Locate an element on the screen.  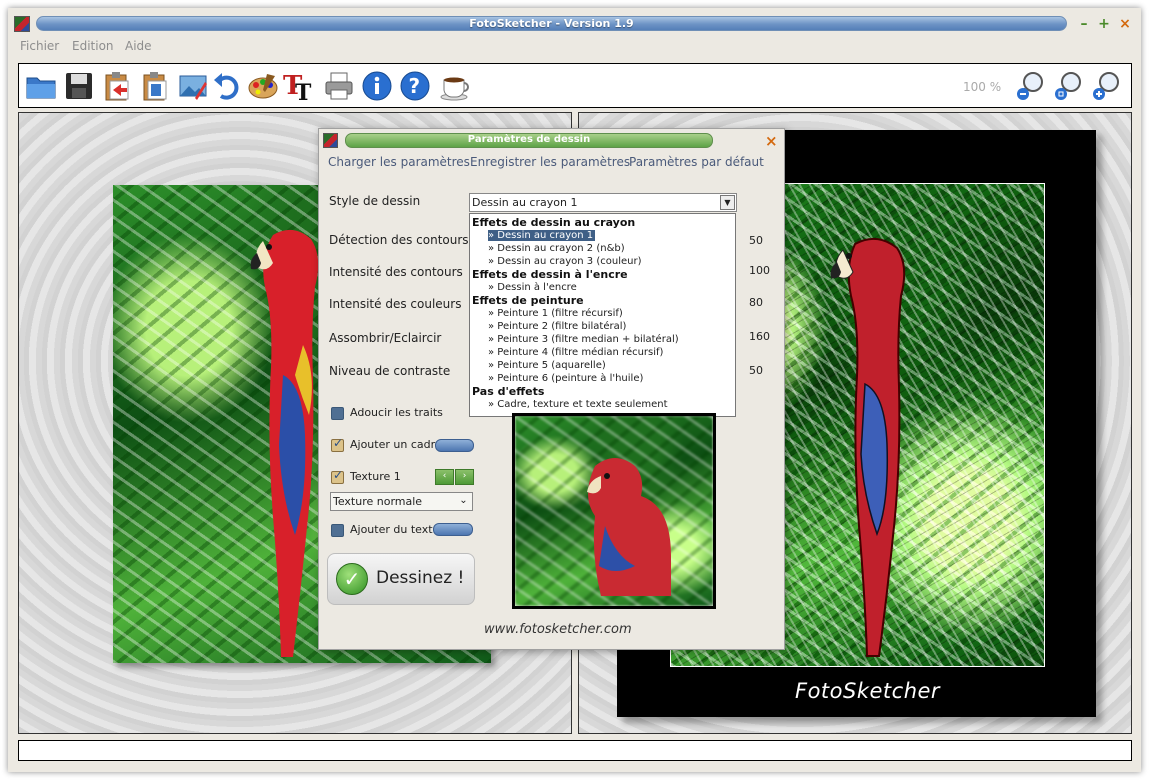
preview-image is located at coordinates (614, 511).